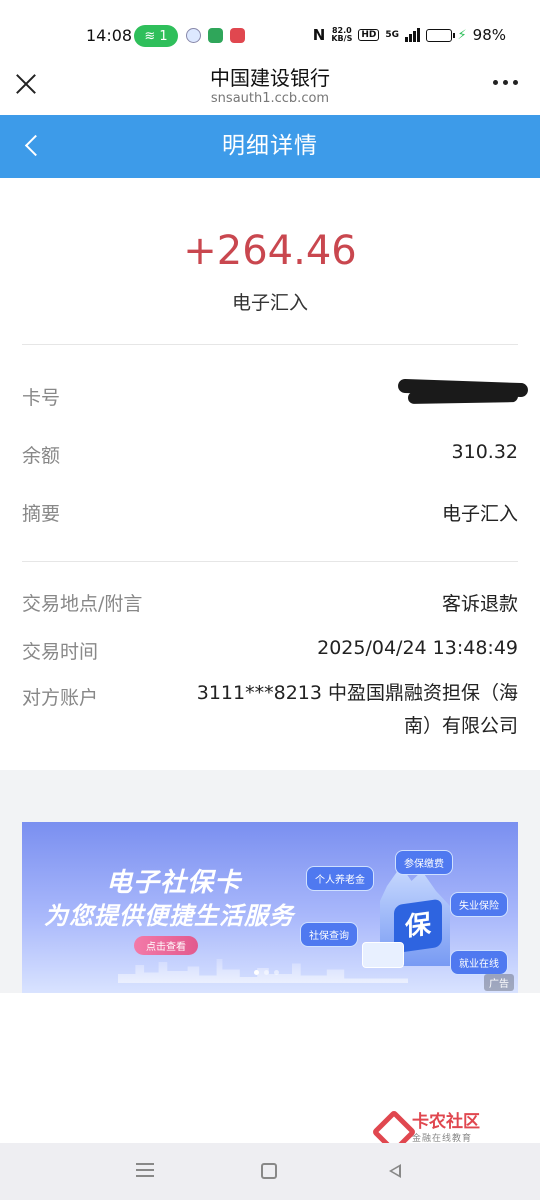 The image size is (540, 1200). I want to click on bank-notification-icon, so click(237, 35).